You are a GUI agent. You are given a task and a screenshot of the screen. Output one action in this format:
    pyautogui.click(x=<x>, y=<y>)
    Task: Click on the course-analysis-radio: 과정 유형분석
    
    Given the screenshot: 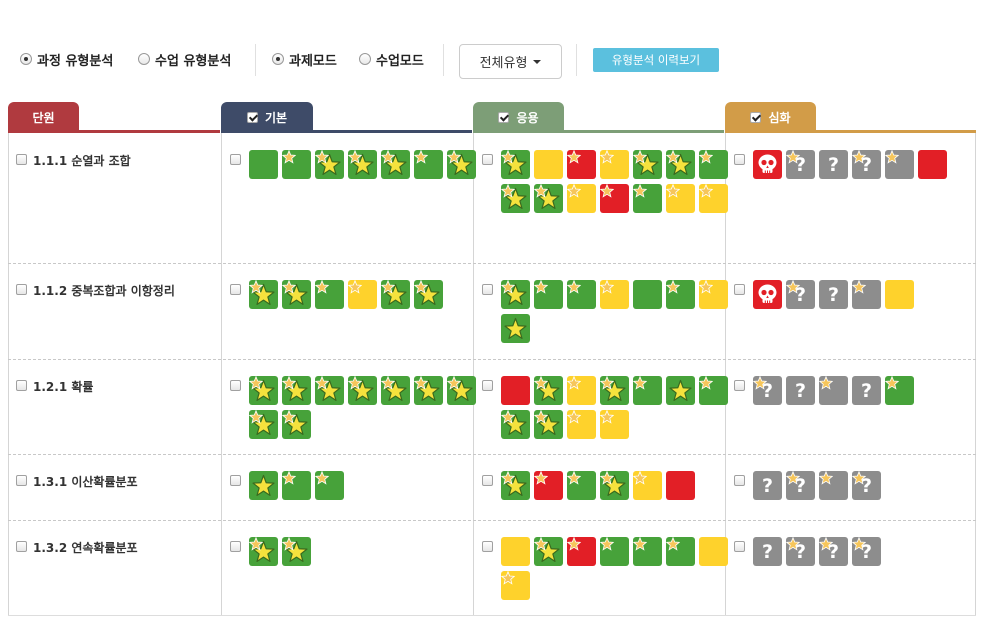 What is the action you would take?
    pyautogui.click(x=66, y=59)
    